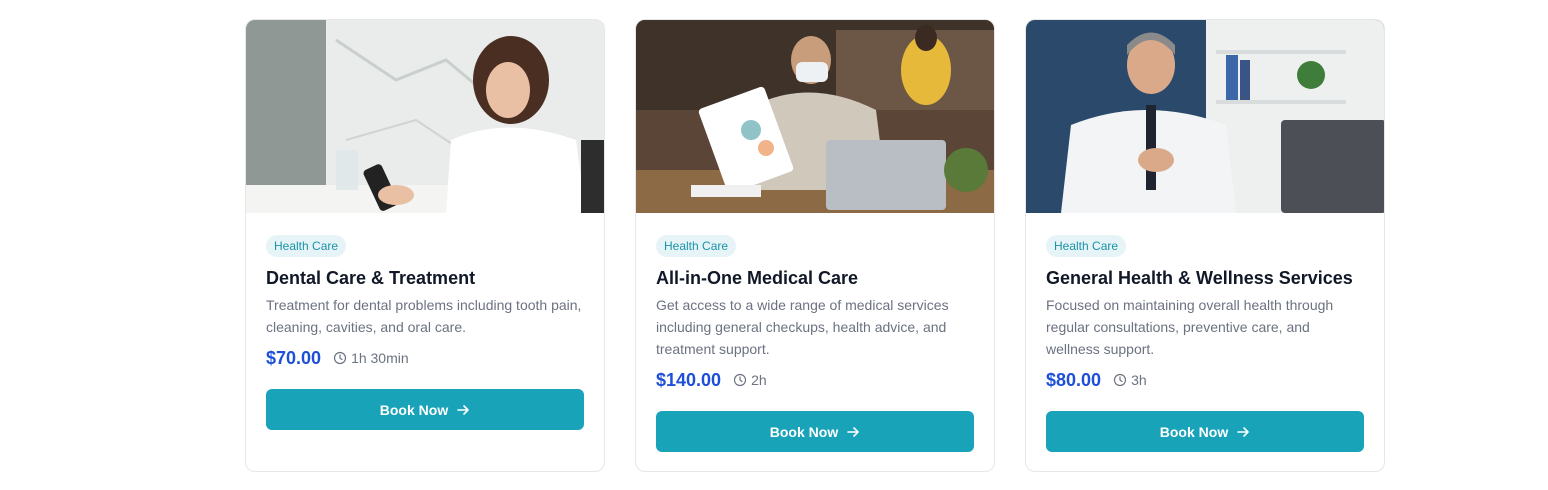 The height and width of the screenshot is (490, 1548). Describe the element at coordinates (371, 278) in the screenshot. I see `service-title: Dental Care & Treatment` at that location.